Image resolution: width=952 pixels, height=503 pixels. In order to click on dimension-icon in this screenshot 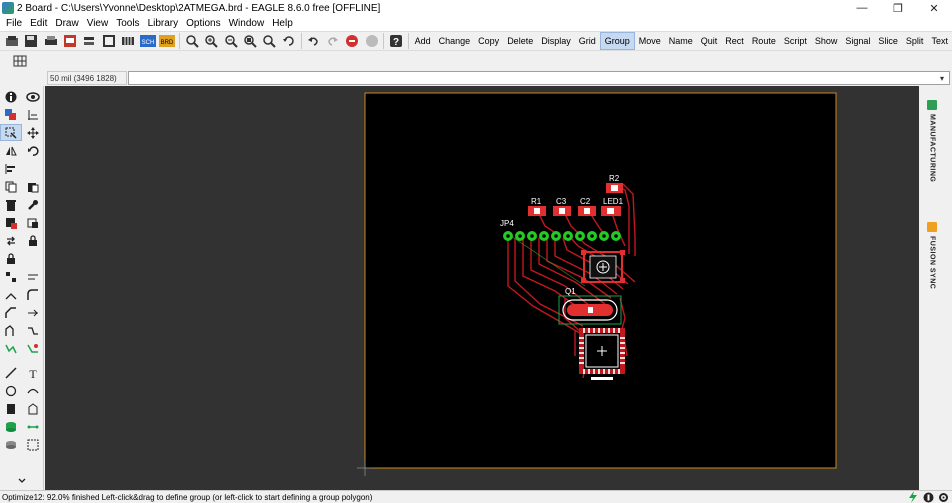, I will do `click(33, 444)`.